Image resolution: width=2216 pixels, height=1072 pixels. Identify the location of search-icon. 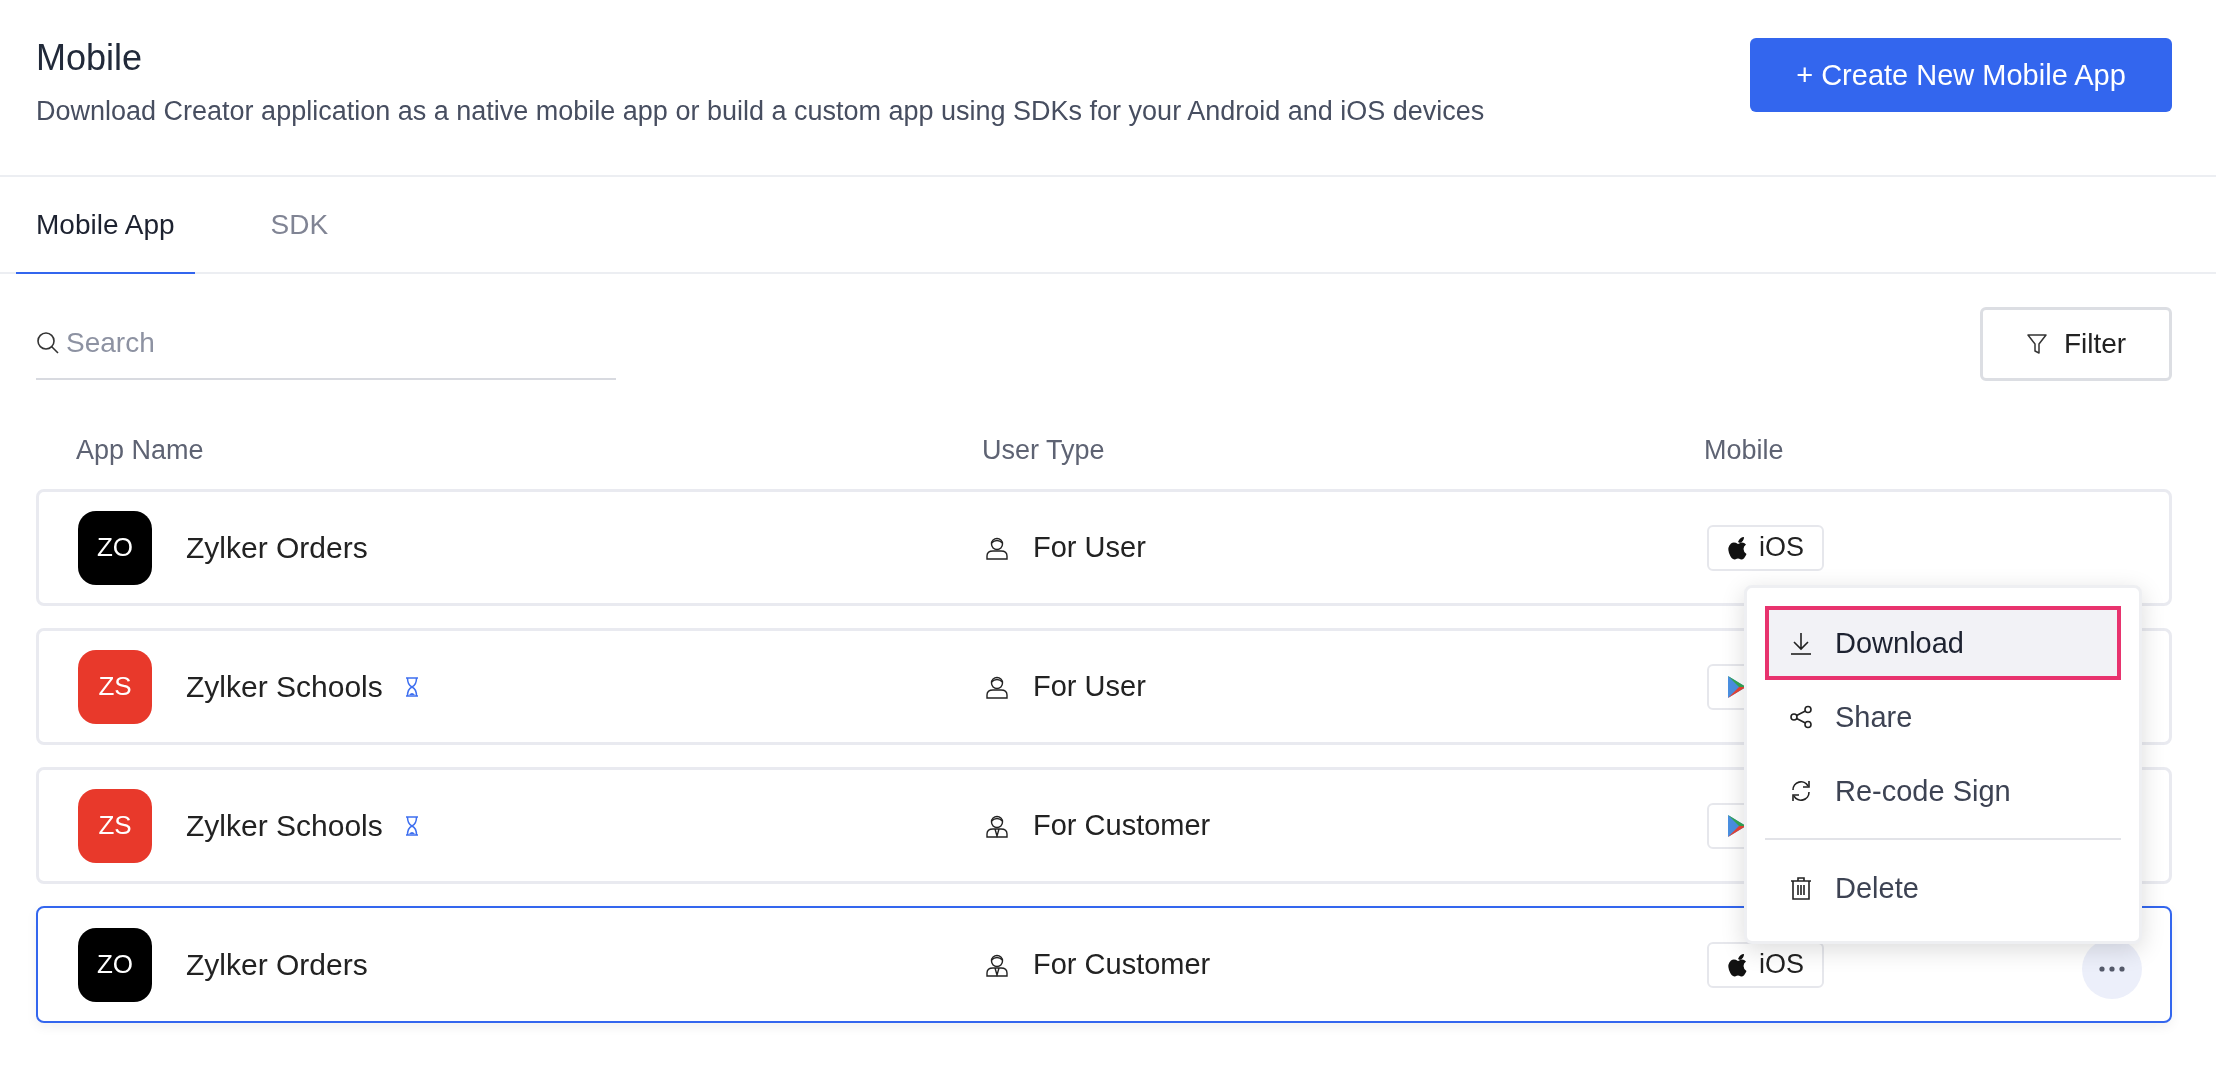
(48, 343).